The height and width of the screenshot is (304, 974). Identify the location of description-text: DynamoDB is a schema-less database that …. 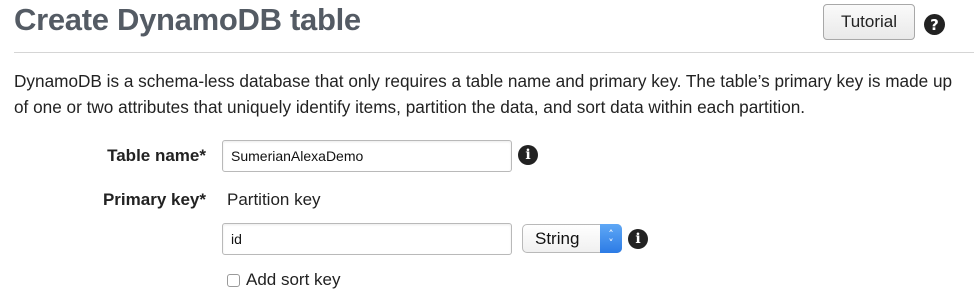
(483, 94).